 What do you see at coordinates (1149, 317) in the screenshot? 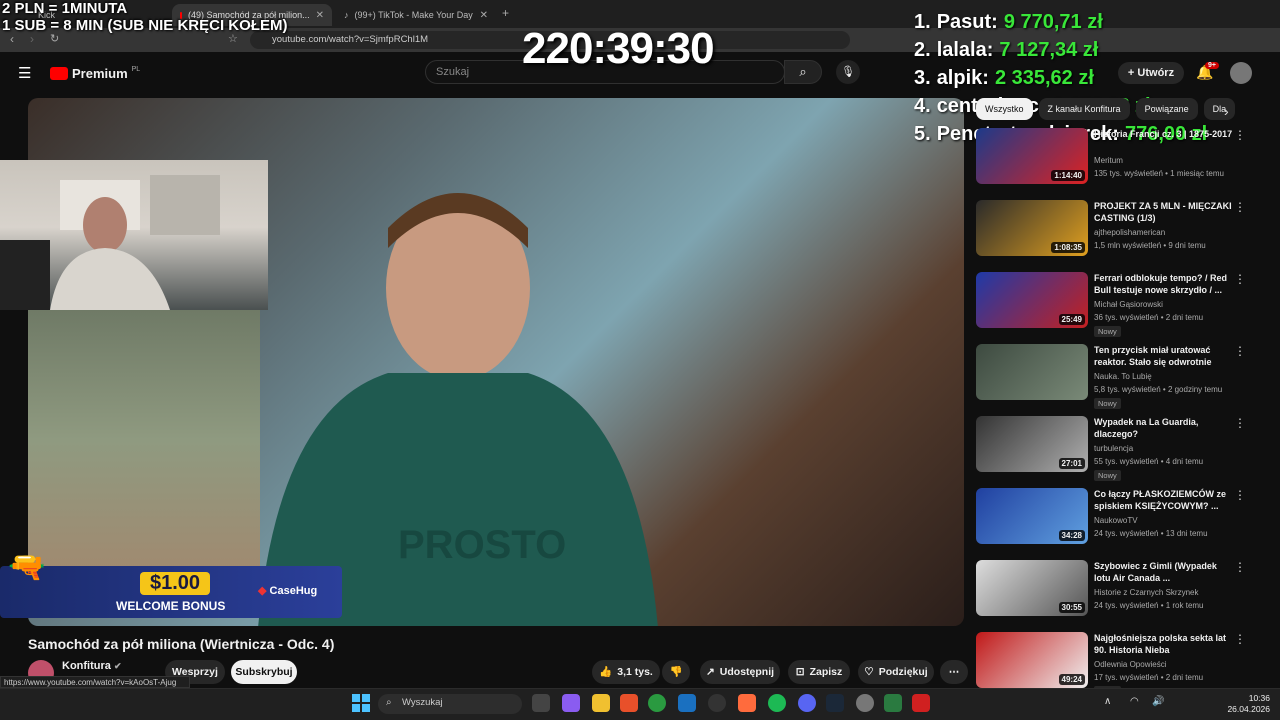
I see `video-meta: 36 tys. wyświetleń • 2 dni temu` at bounding box center [1149, 317].